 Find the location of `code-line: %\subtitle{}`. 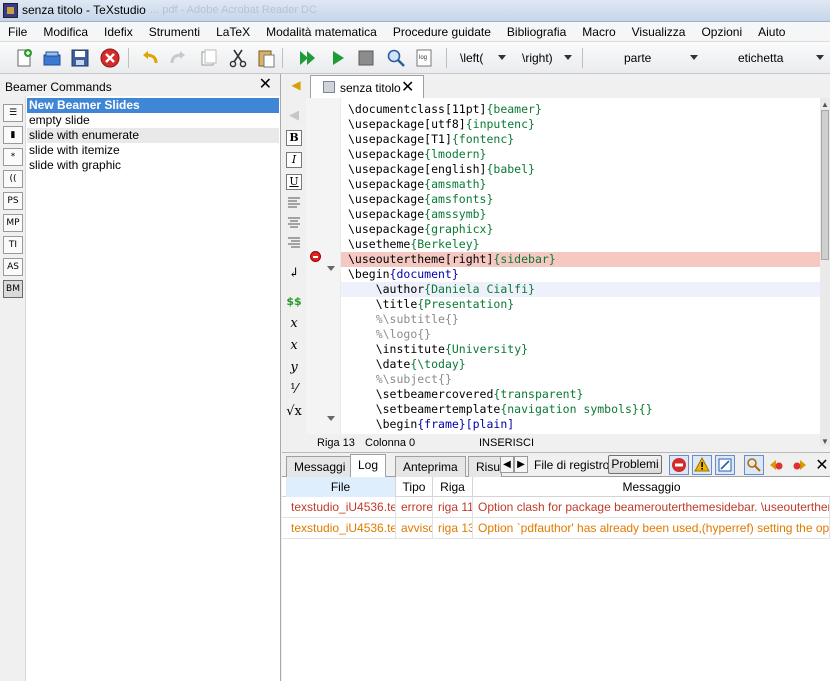

code-line: %\subtitle{} is located at coordinates (580, 319).